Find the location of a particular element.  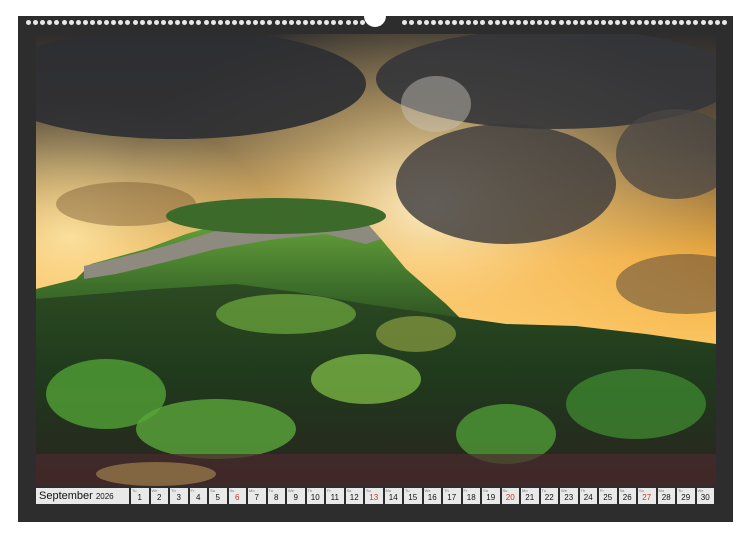

day-cell: Th 3 is located at coordinates (179, 496).